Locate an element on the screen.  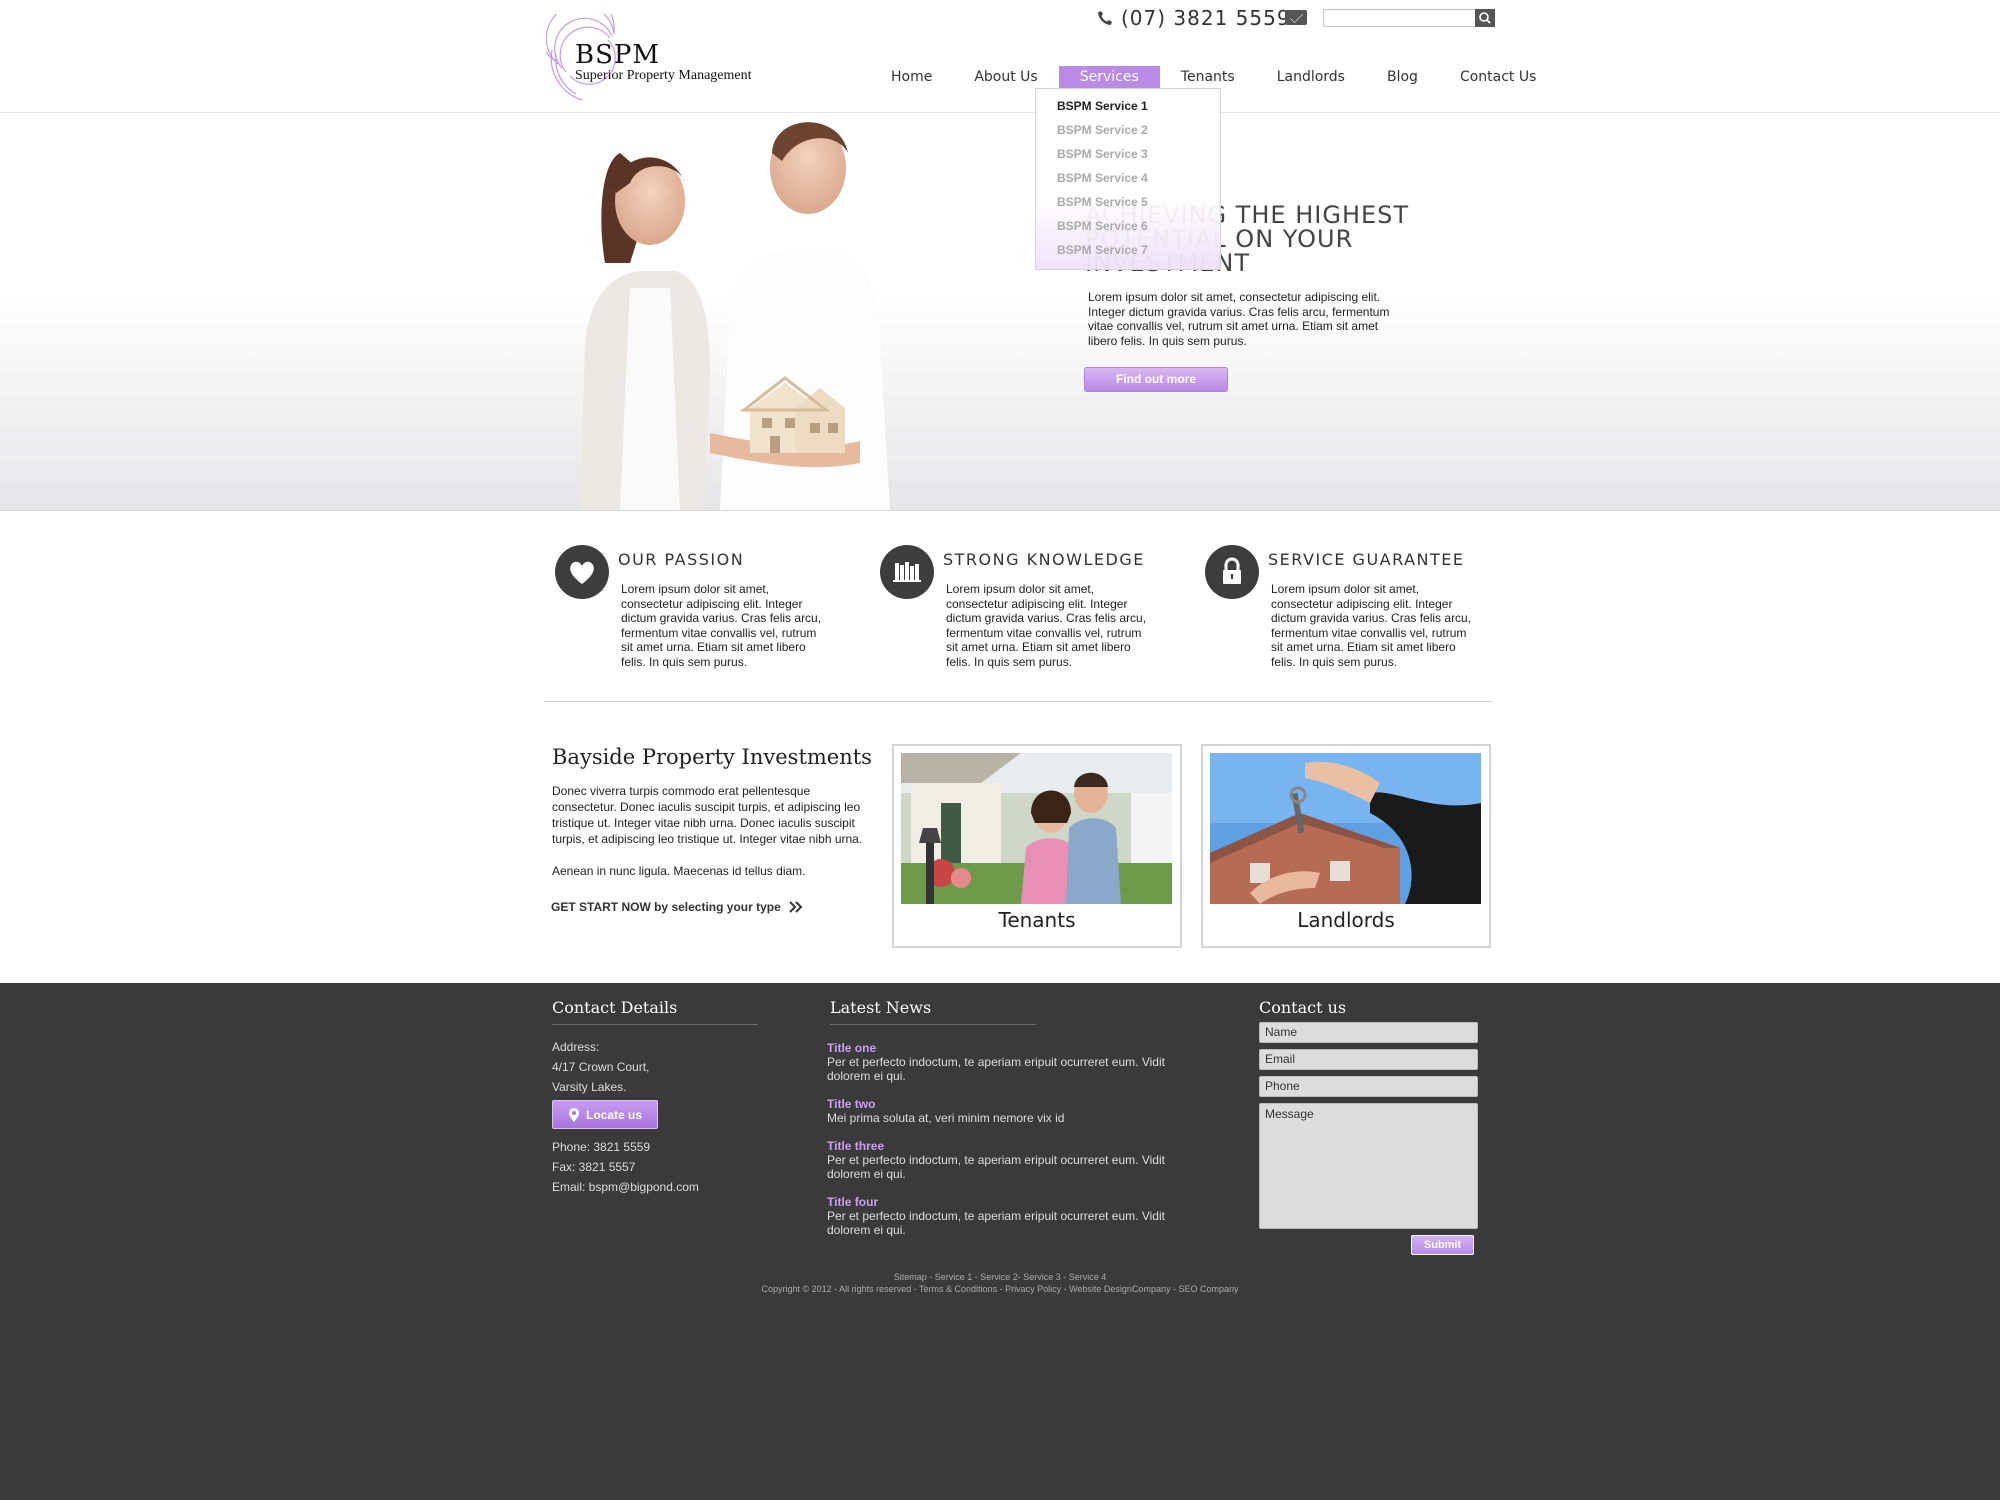
header-phone: (07) 3821 5559 is located at coordinates (1194, 18).